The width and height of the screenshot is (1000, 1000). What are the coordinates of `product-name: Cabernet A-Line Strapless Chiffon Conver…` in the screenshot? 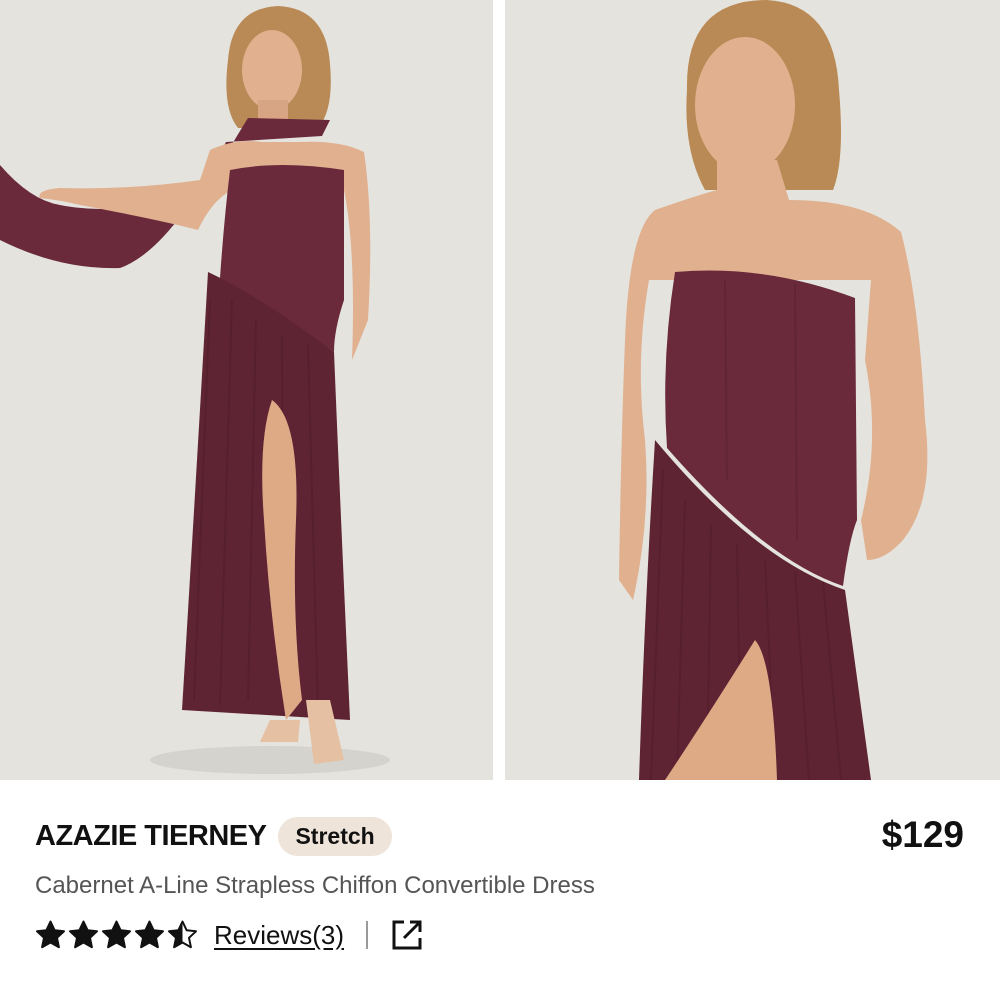 It's located at (315, 885).